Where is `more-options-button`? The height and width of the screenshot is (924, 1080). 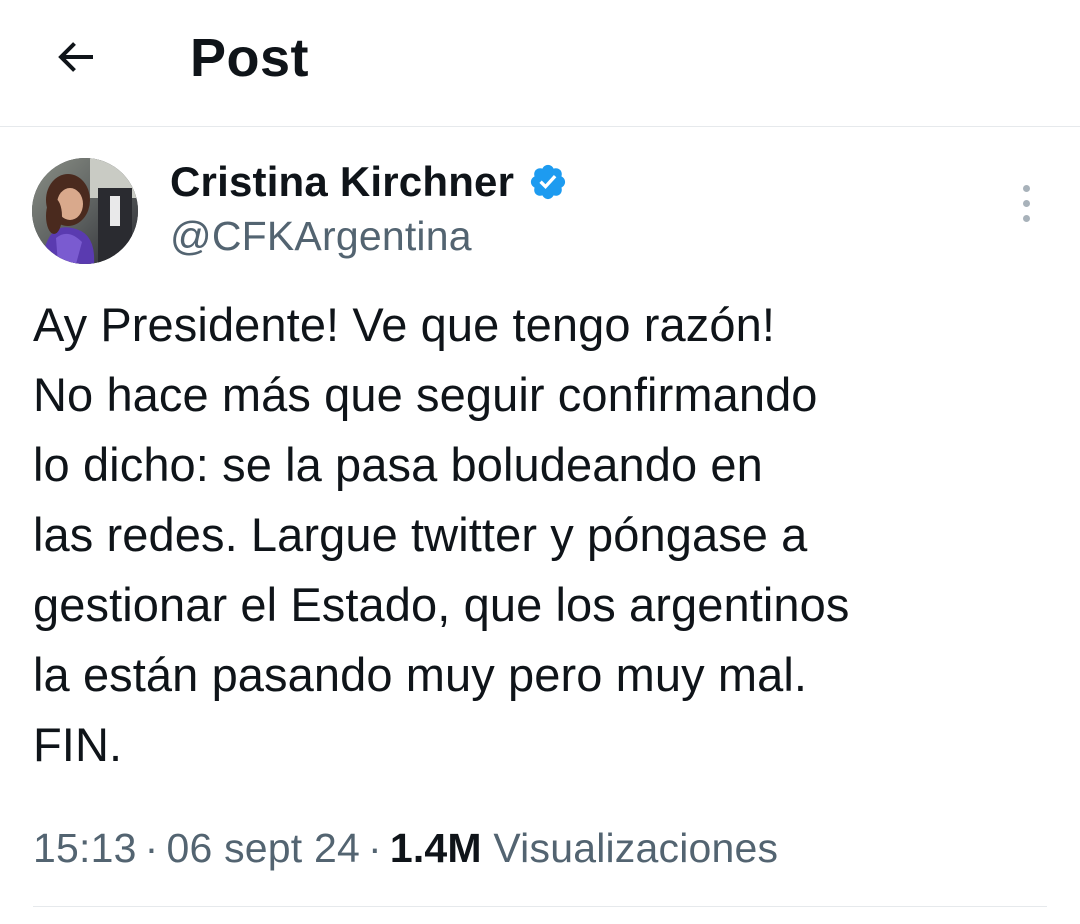 more-options-button is located at coordinates (1026, 203).